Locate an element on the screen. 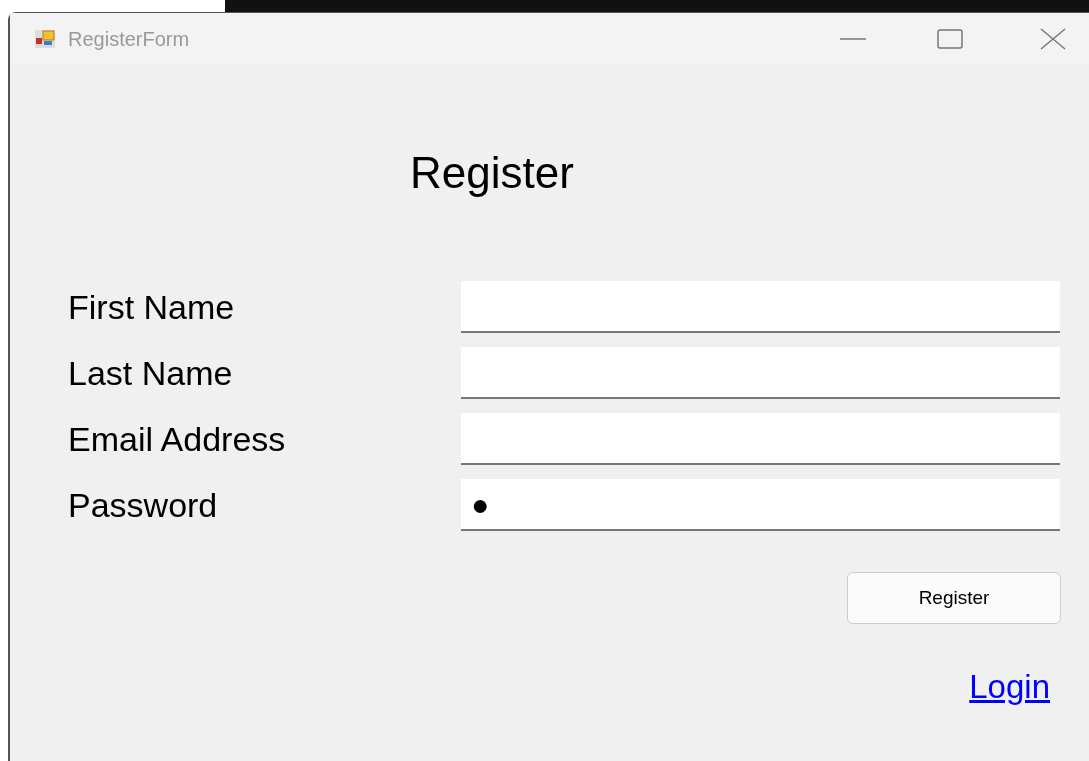 The image size is (1089, 761). close-icon is located at coordinates (1053, 39).